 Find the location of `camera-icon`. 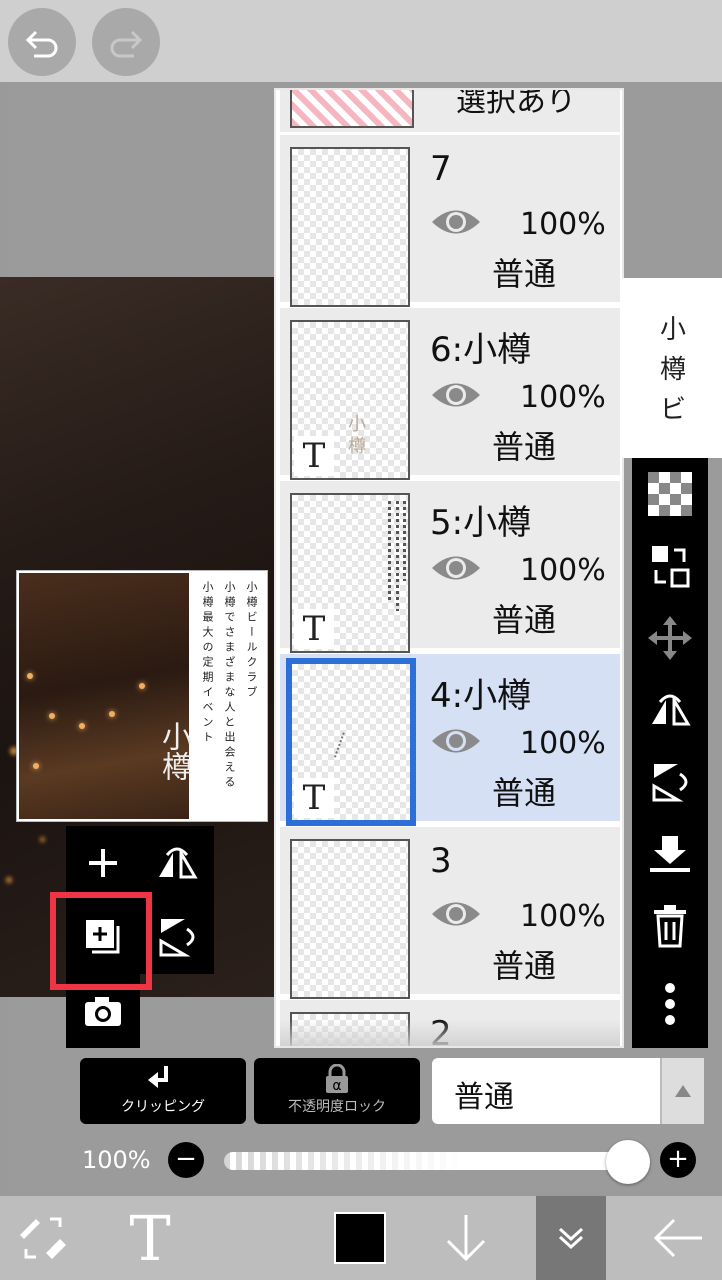

camera-icon is located at coordinates (103, 1011).